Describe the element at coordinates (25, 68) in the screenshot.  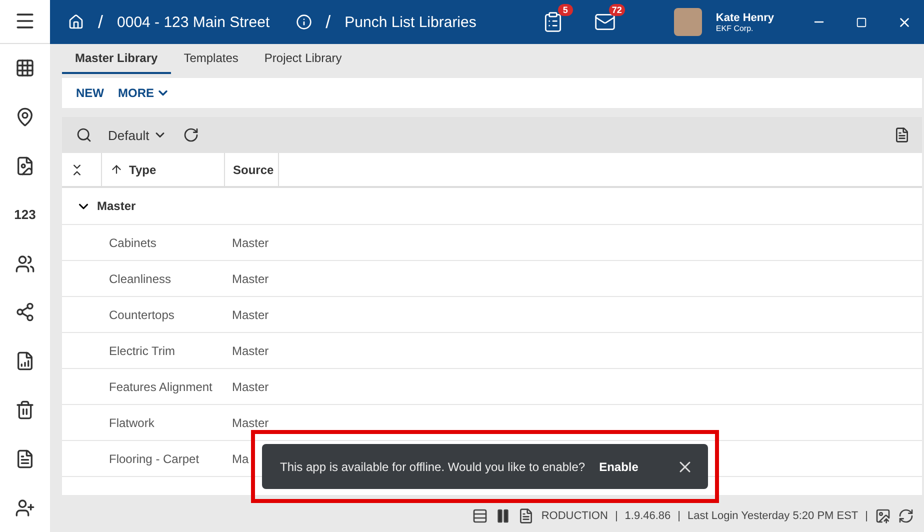
I see `apps-icon` at that location.